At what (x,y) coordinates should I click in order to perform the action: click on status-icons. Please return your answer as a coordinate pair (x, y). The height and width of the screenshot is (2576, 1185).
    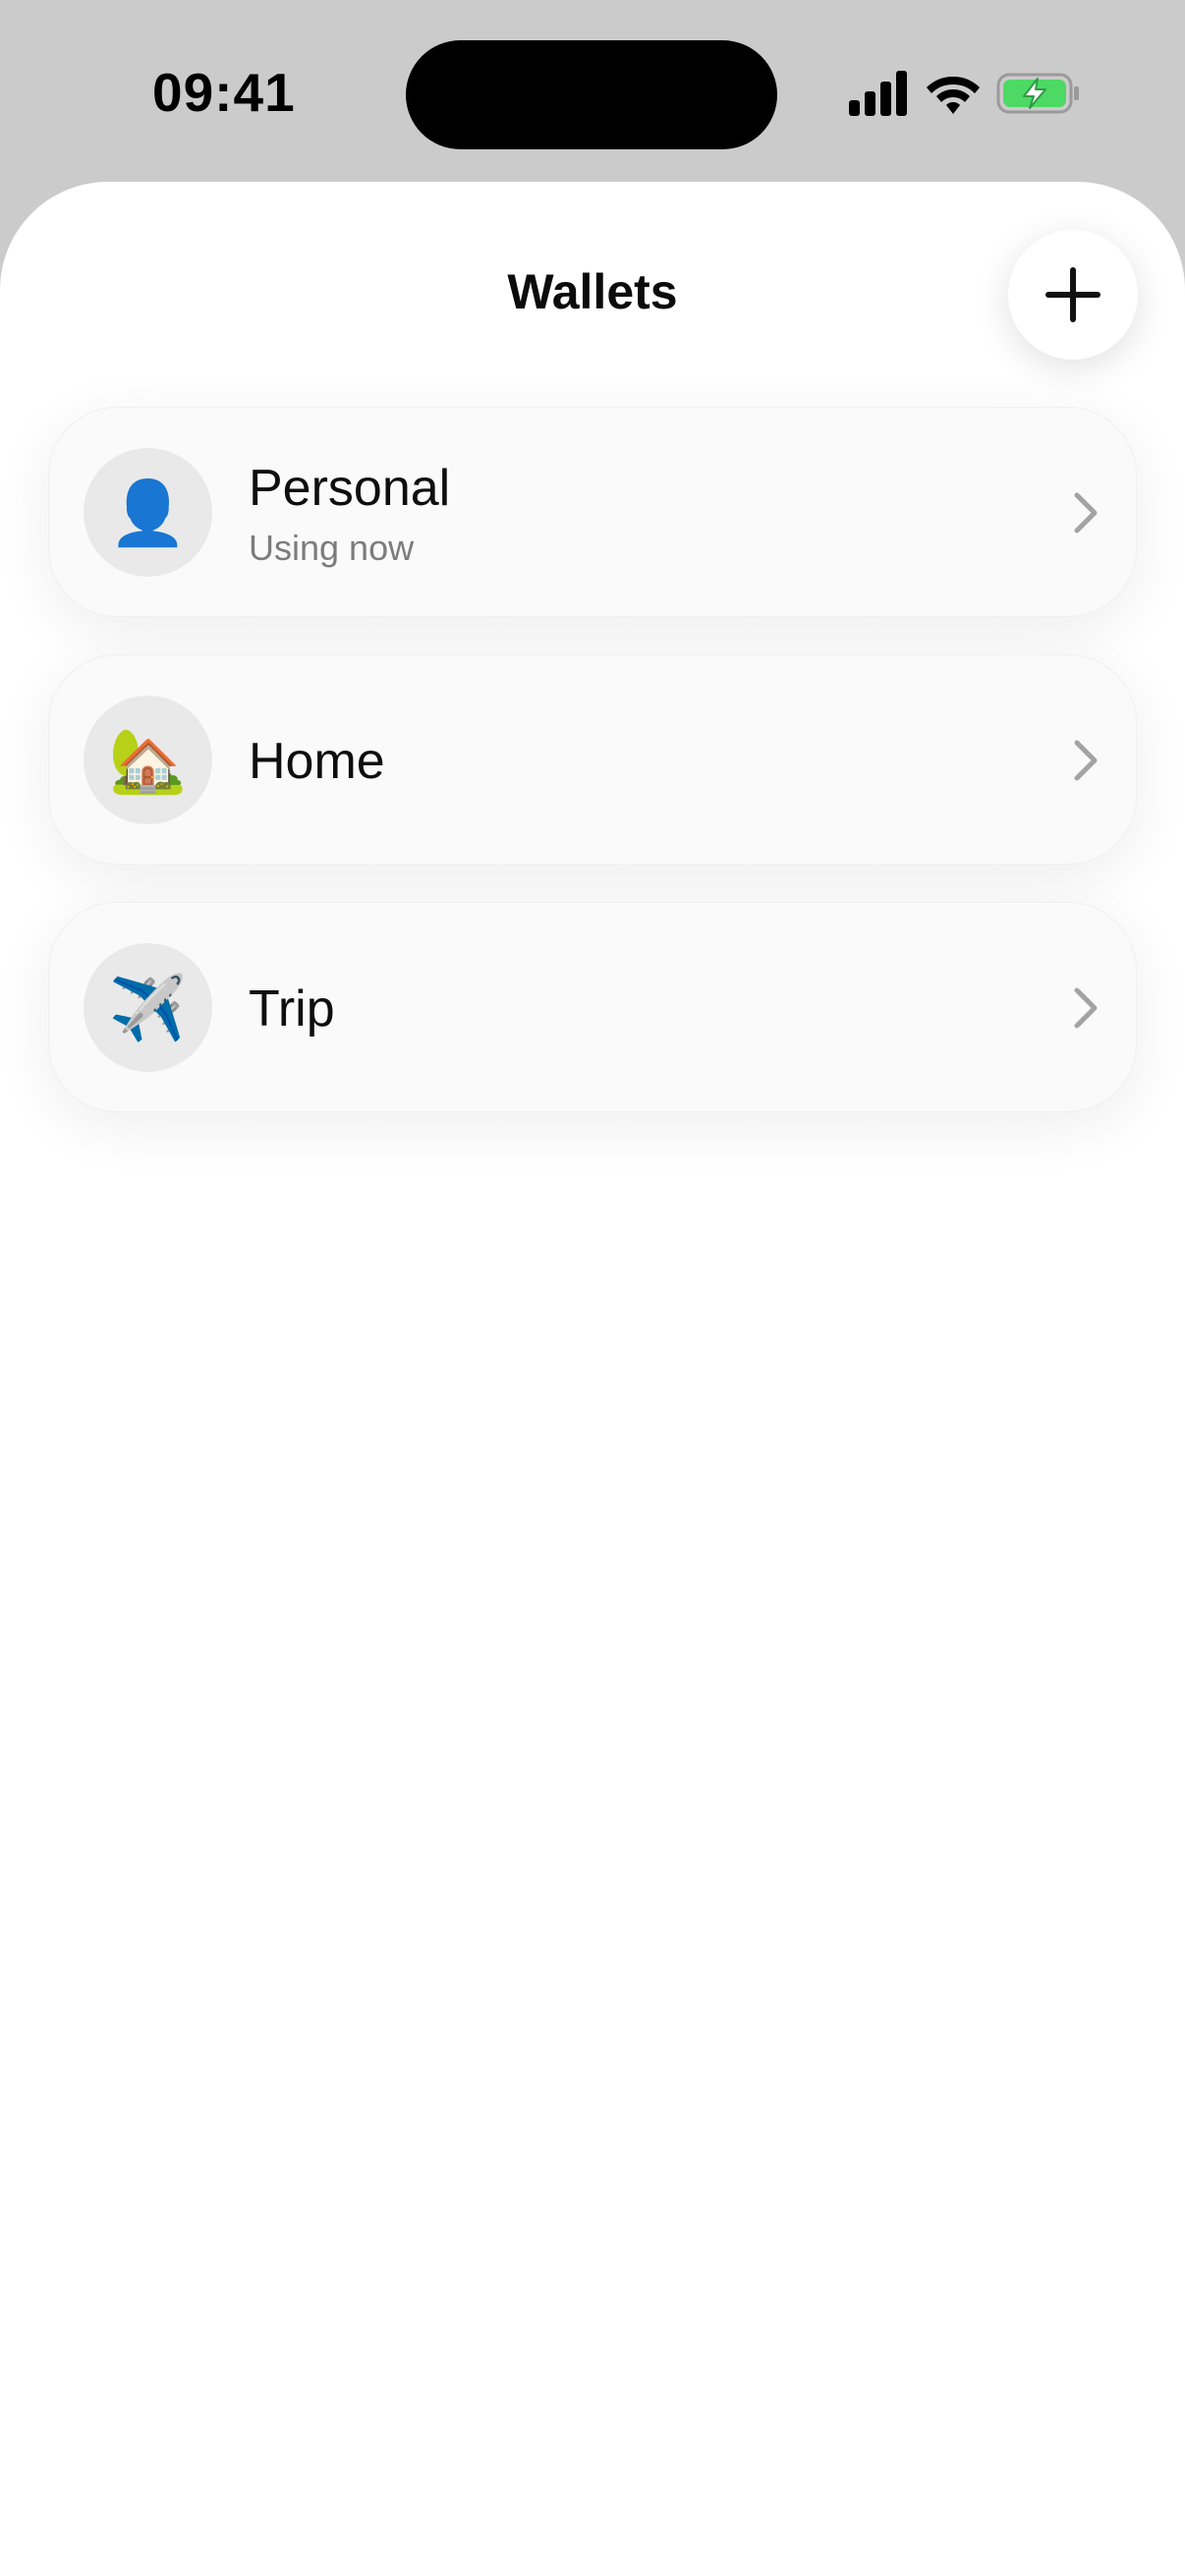
    Looking at the image, I should click on (963, 95).